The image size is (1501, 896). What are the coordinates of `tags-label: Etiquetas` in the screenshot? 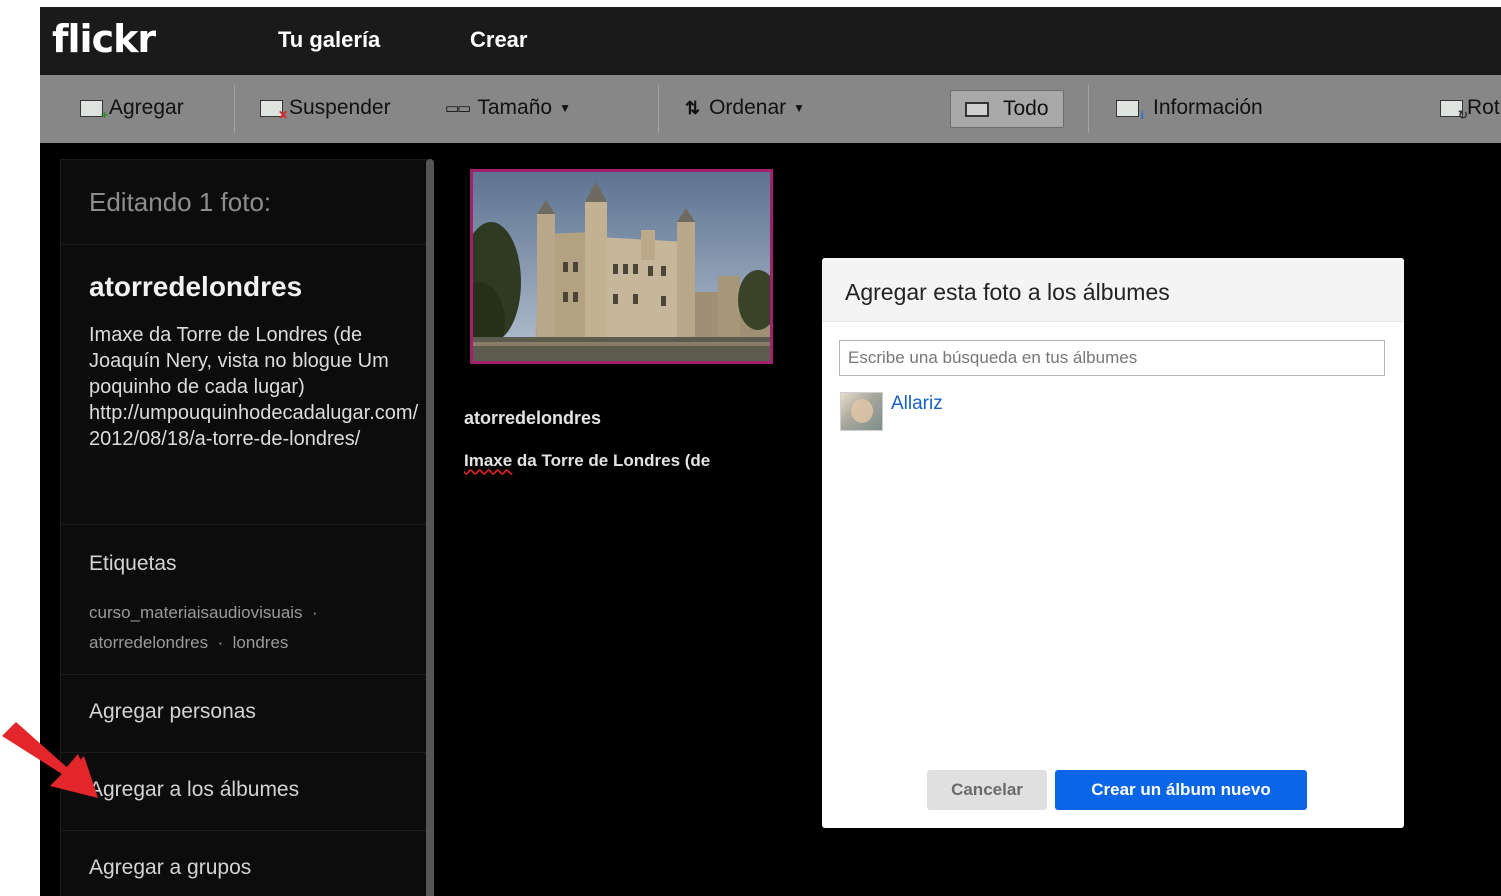 It's located at (133, 563).